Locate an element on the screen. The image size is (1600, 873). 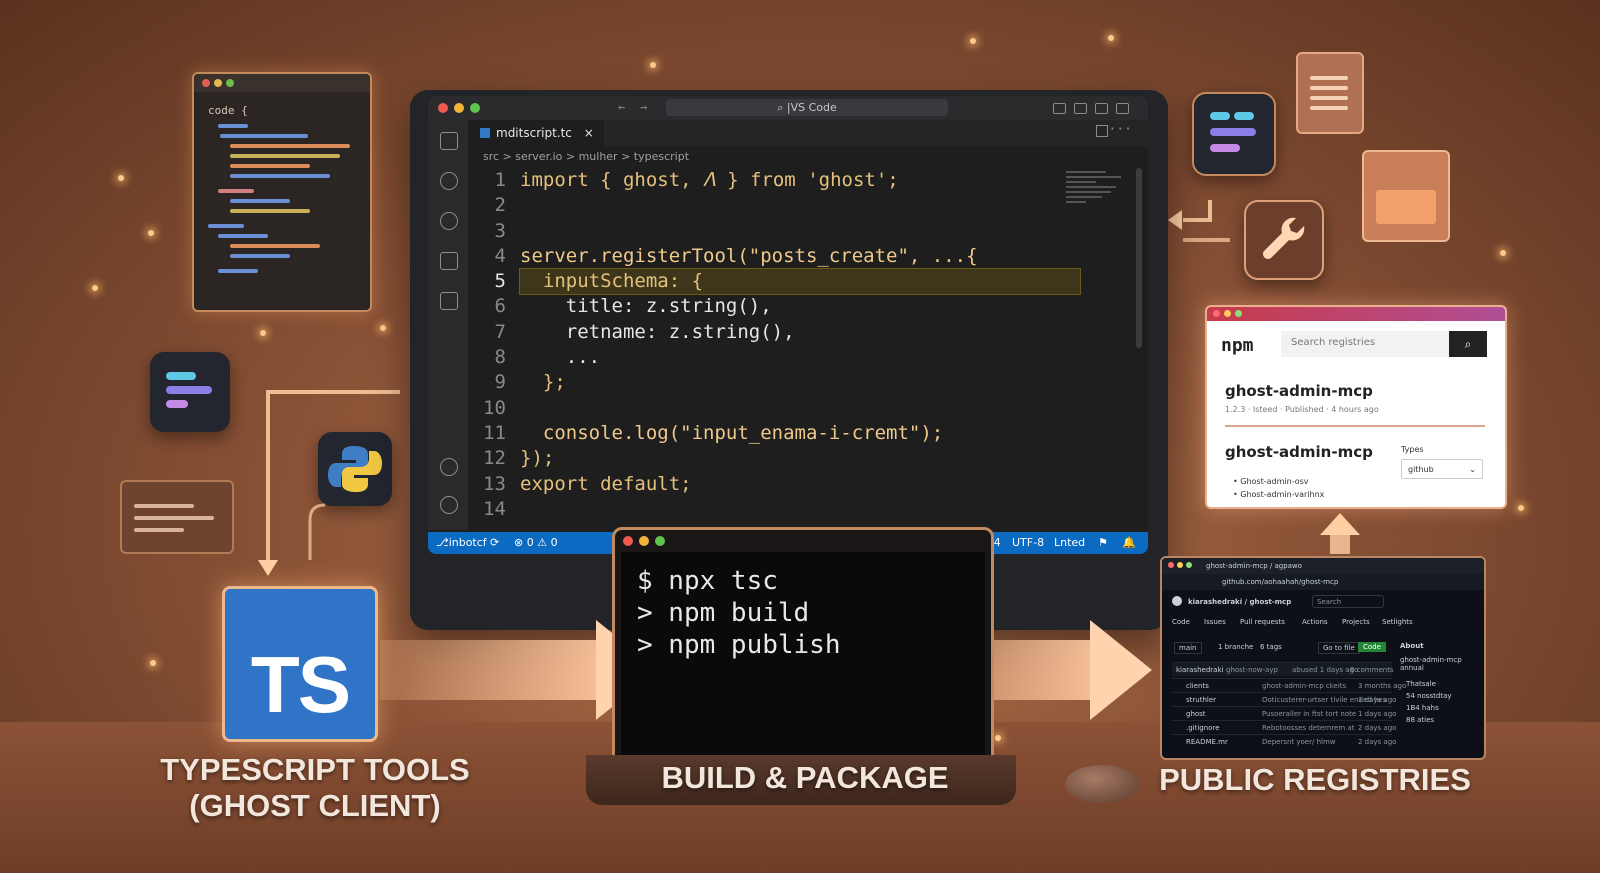
code-line: }; is located at coordinates (800, 382).